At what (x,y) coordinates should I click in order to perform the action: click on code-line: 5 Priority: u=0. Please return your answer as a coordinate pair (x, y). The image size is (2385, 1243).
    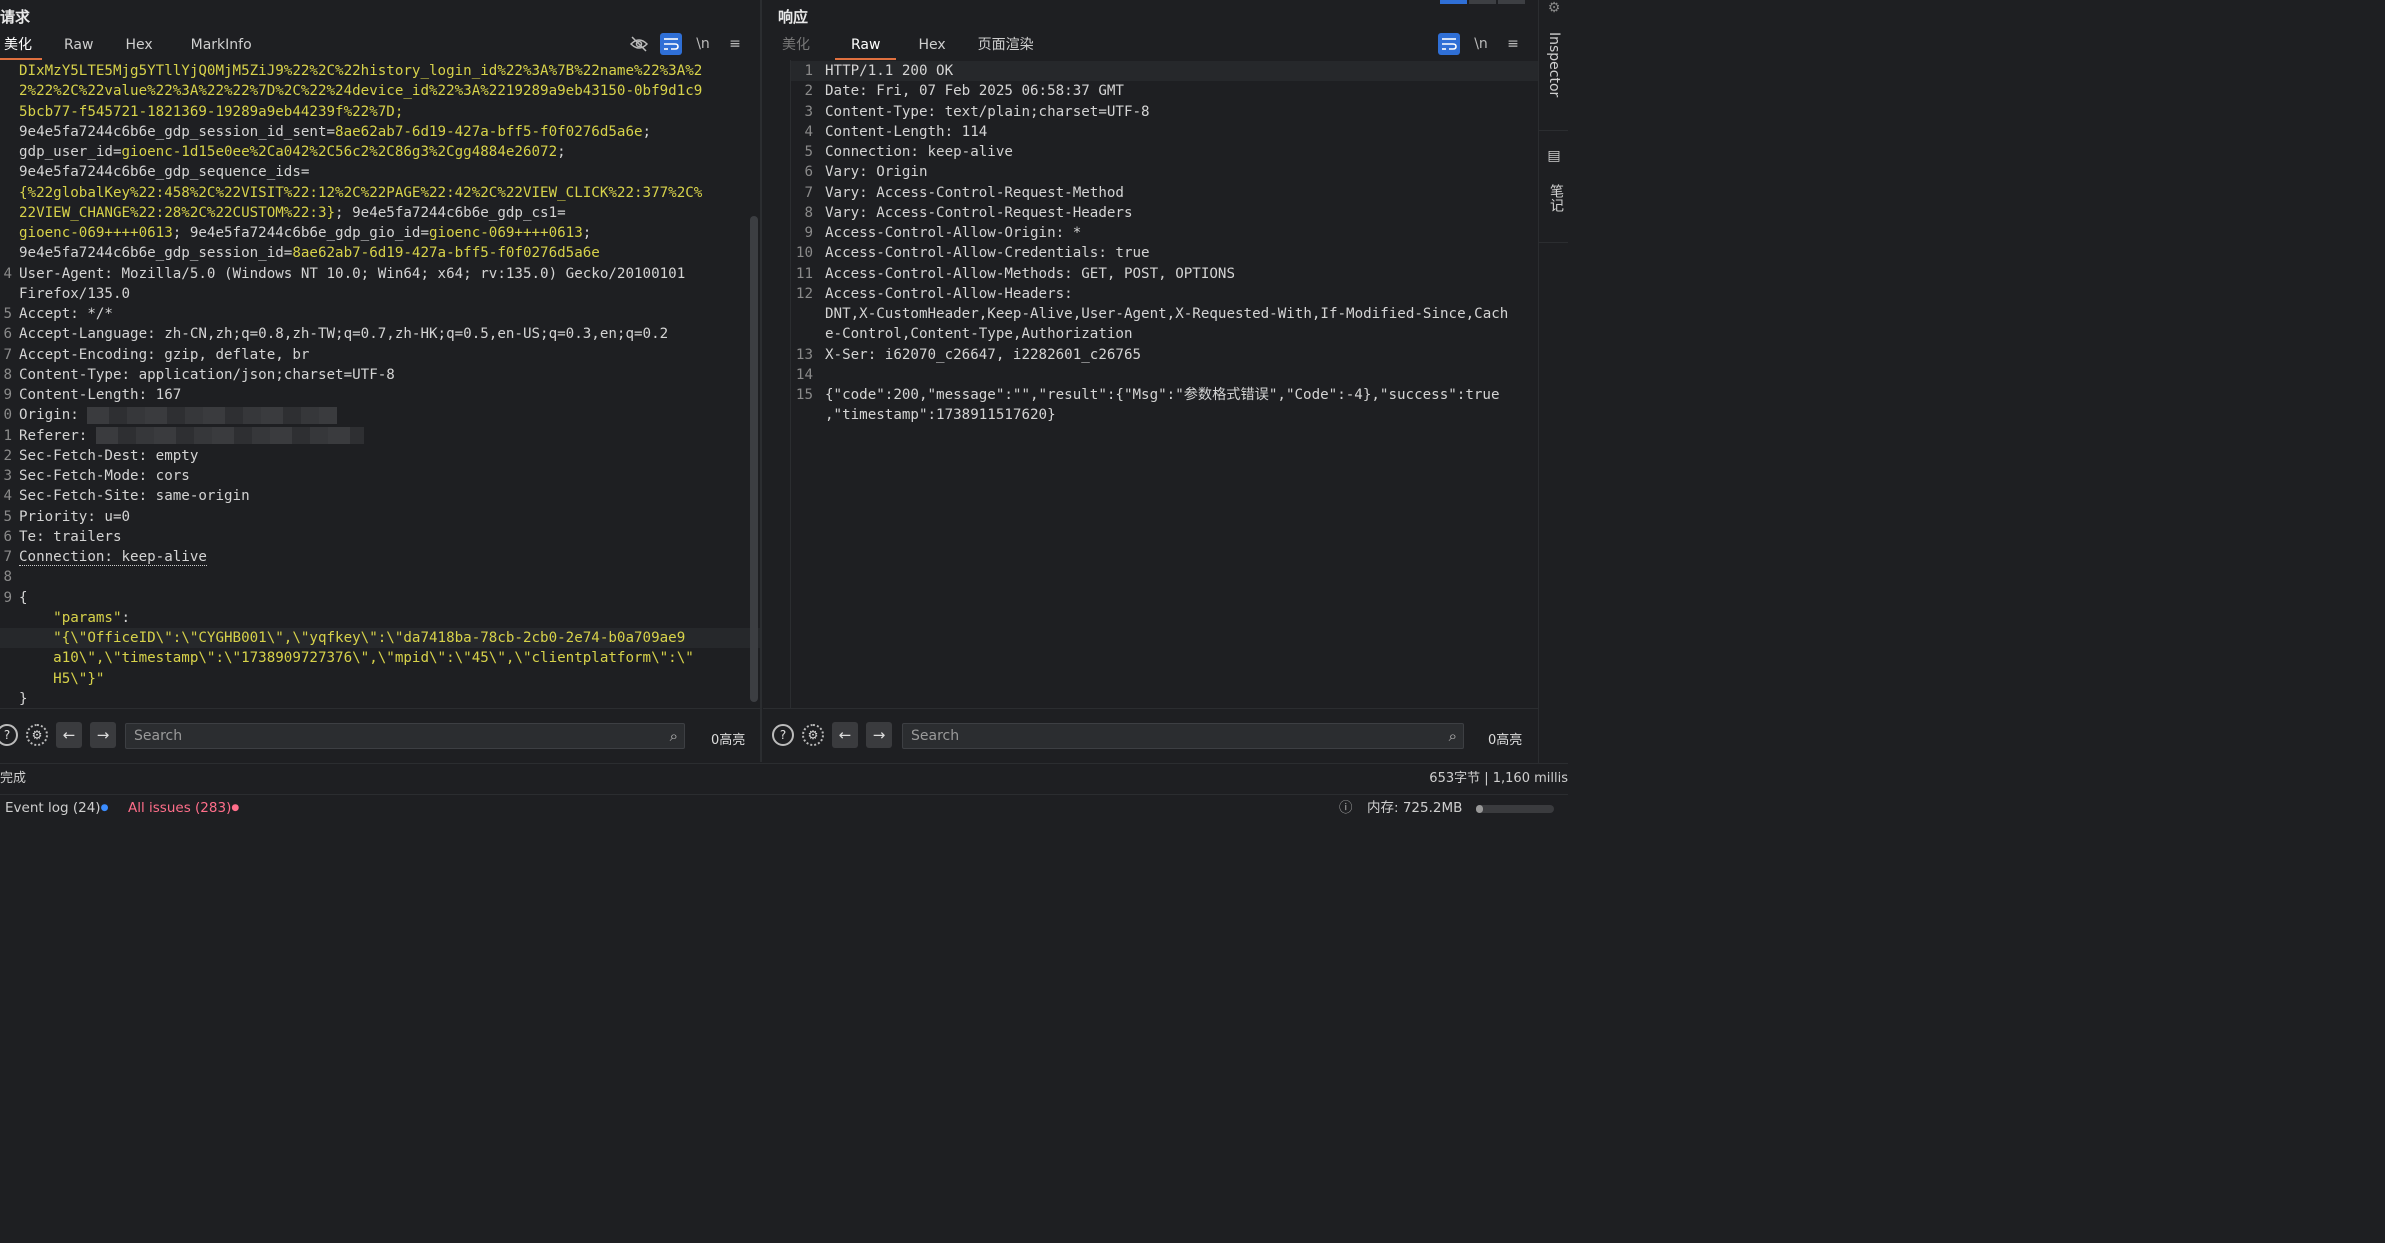
    Looking at the image, I should click on (380, 517).